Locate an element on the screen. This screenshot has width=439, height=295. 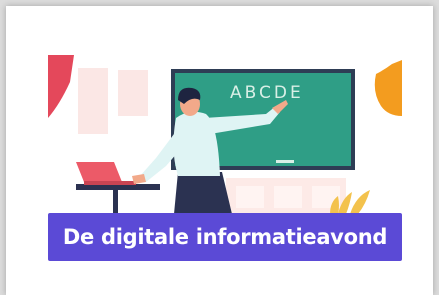
right-curtain is located at coordinates (388, 88).